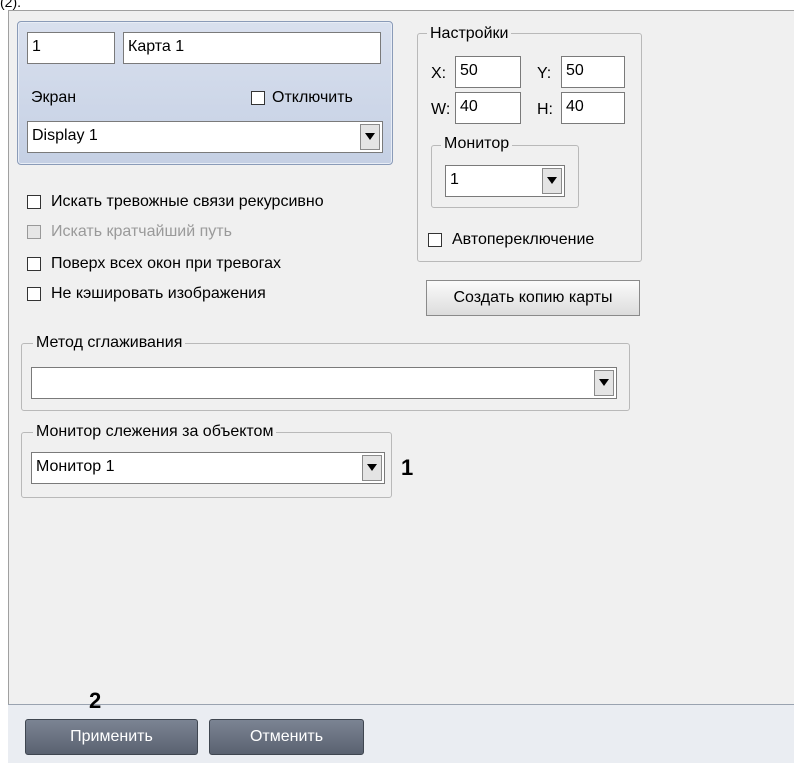  Describe the element at coordinates (544, 73) in the screenshot. I see `y-label: Y:` at that location.